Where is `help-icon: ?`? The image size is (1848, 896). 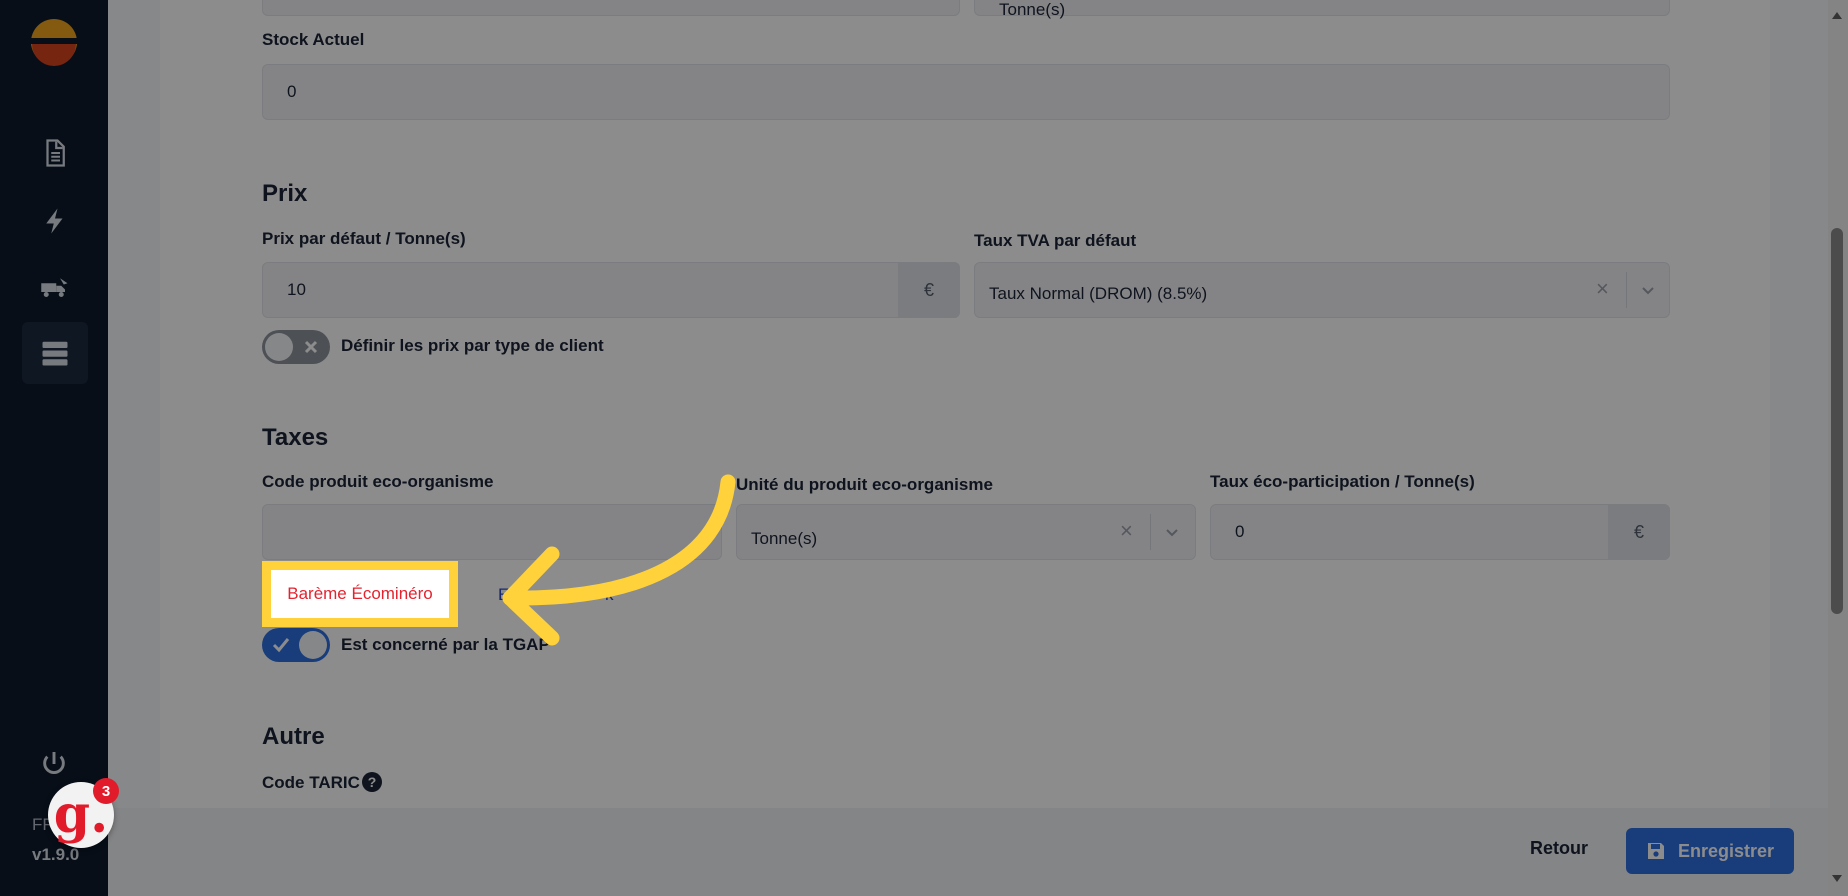
help-icon: ? is located at coordinates (372, 782).